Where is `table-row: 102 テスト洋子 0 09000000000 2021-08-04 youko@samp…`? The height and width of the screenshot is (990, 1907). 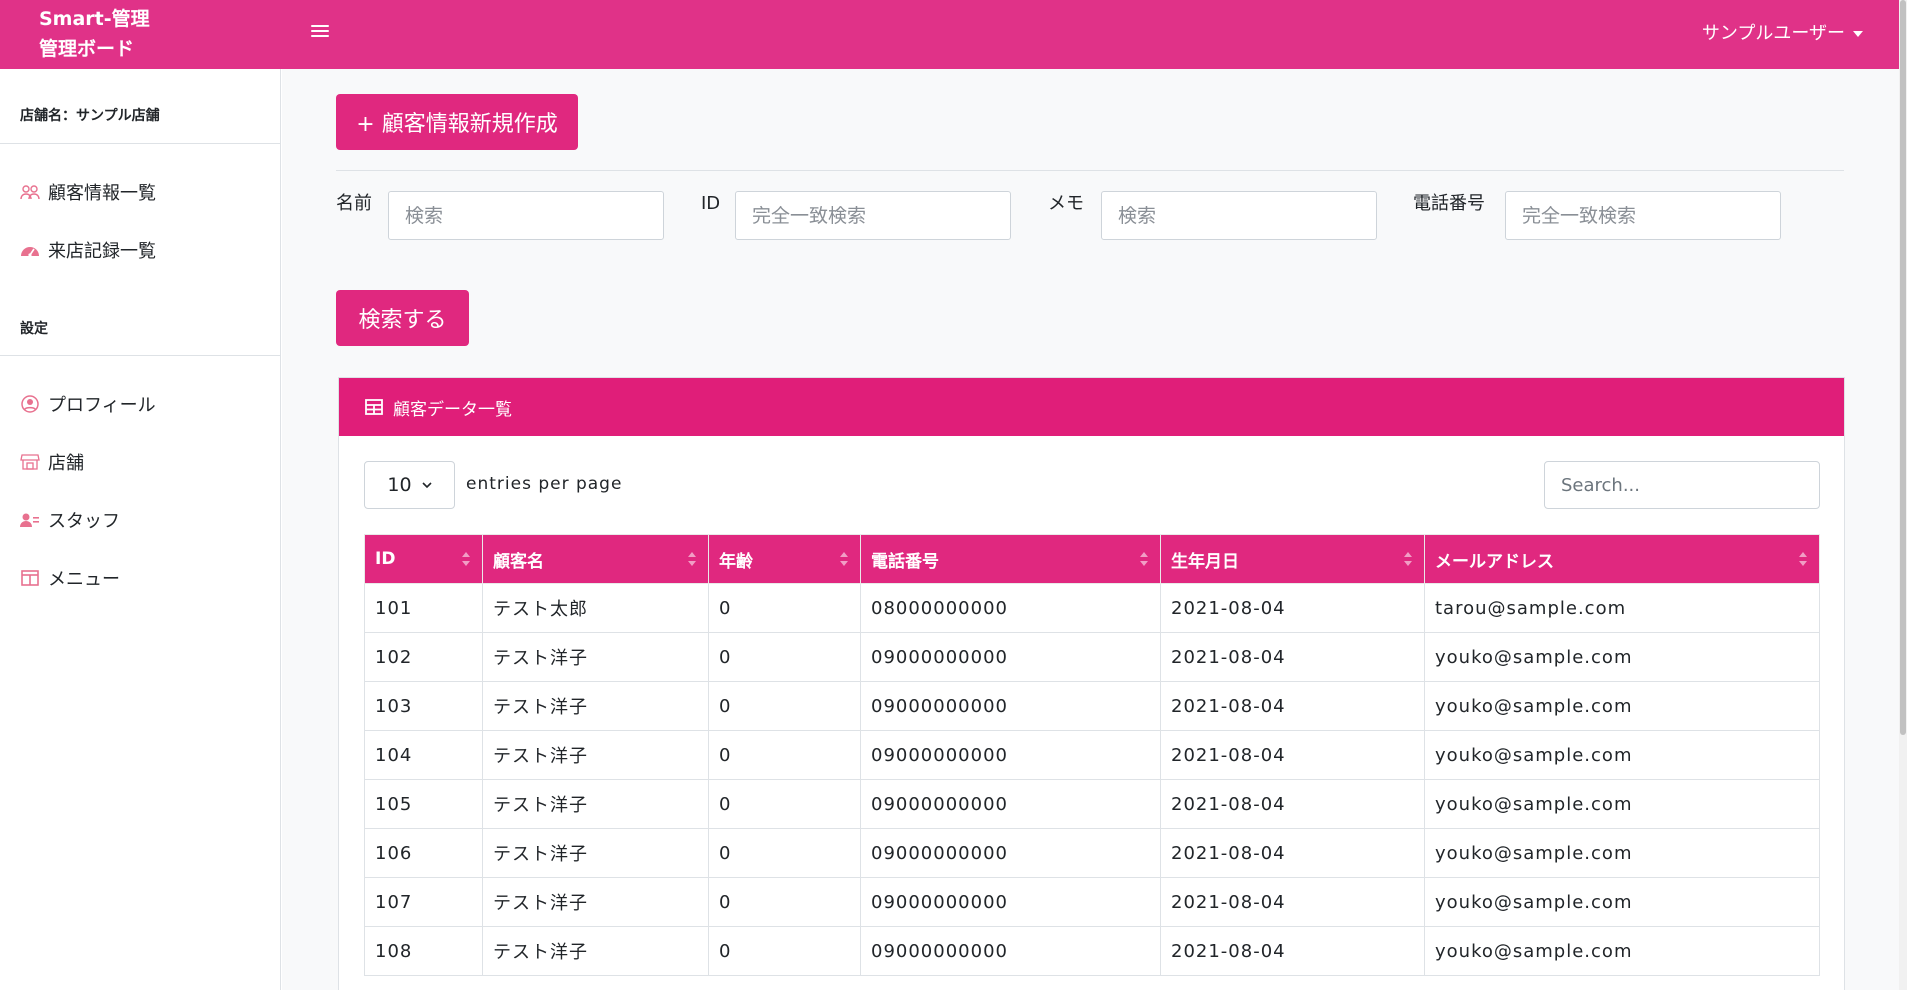 table-row: 102 テスト洋子 0 09000000000 2021-08-04 youko@samp… is located at coordinates (1092, 657).